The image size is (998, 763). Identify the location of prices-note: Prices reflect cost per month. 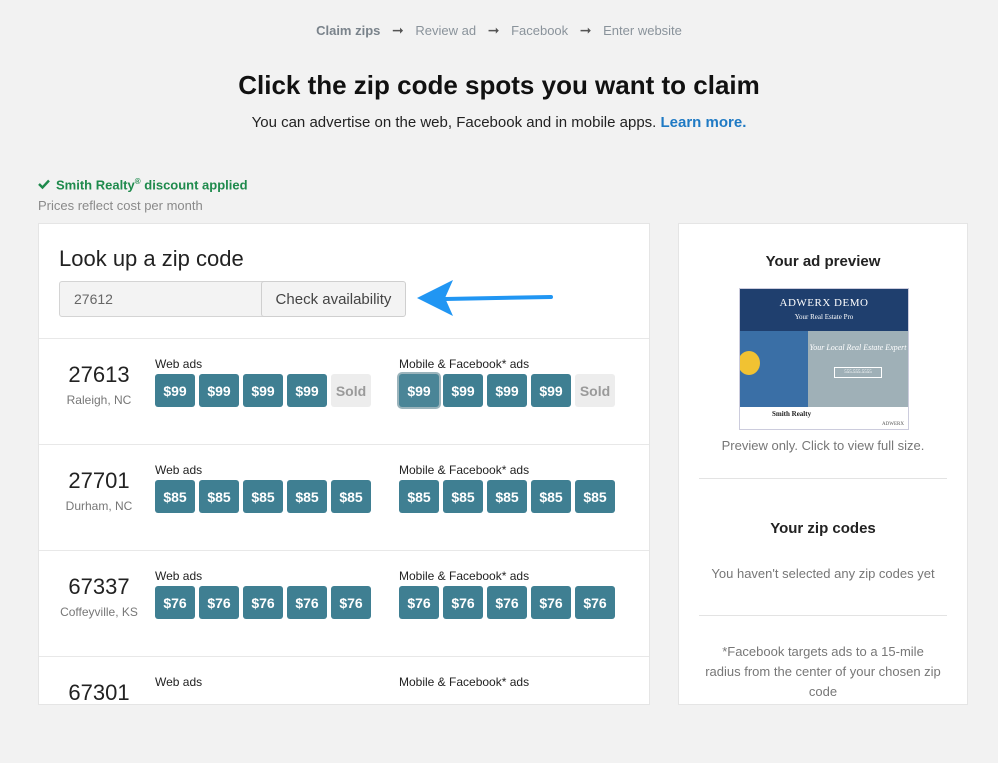
(120, 205).